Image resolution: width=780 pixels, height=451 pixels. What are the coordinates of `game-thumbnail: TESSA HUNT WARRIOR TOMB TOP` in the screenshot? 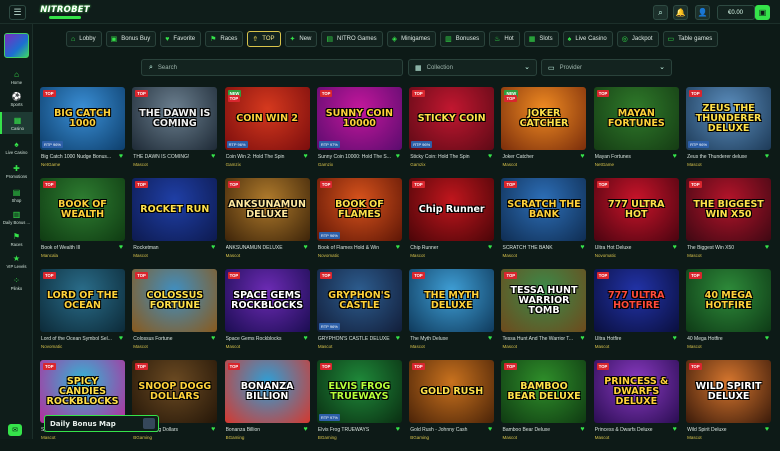 It's located at (544, 300).